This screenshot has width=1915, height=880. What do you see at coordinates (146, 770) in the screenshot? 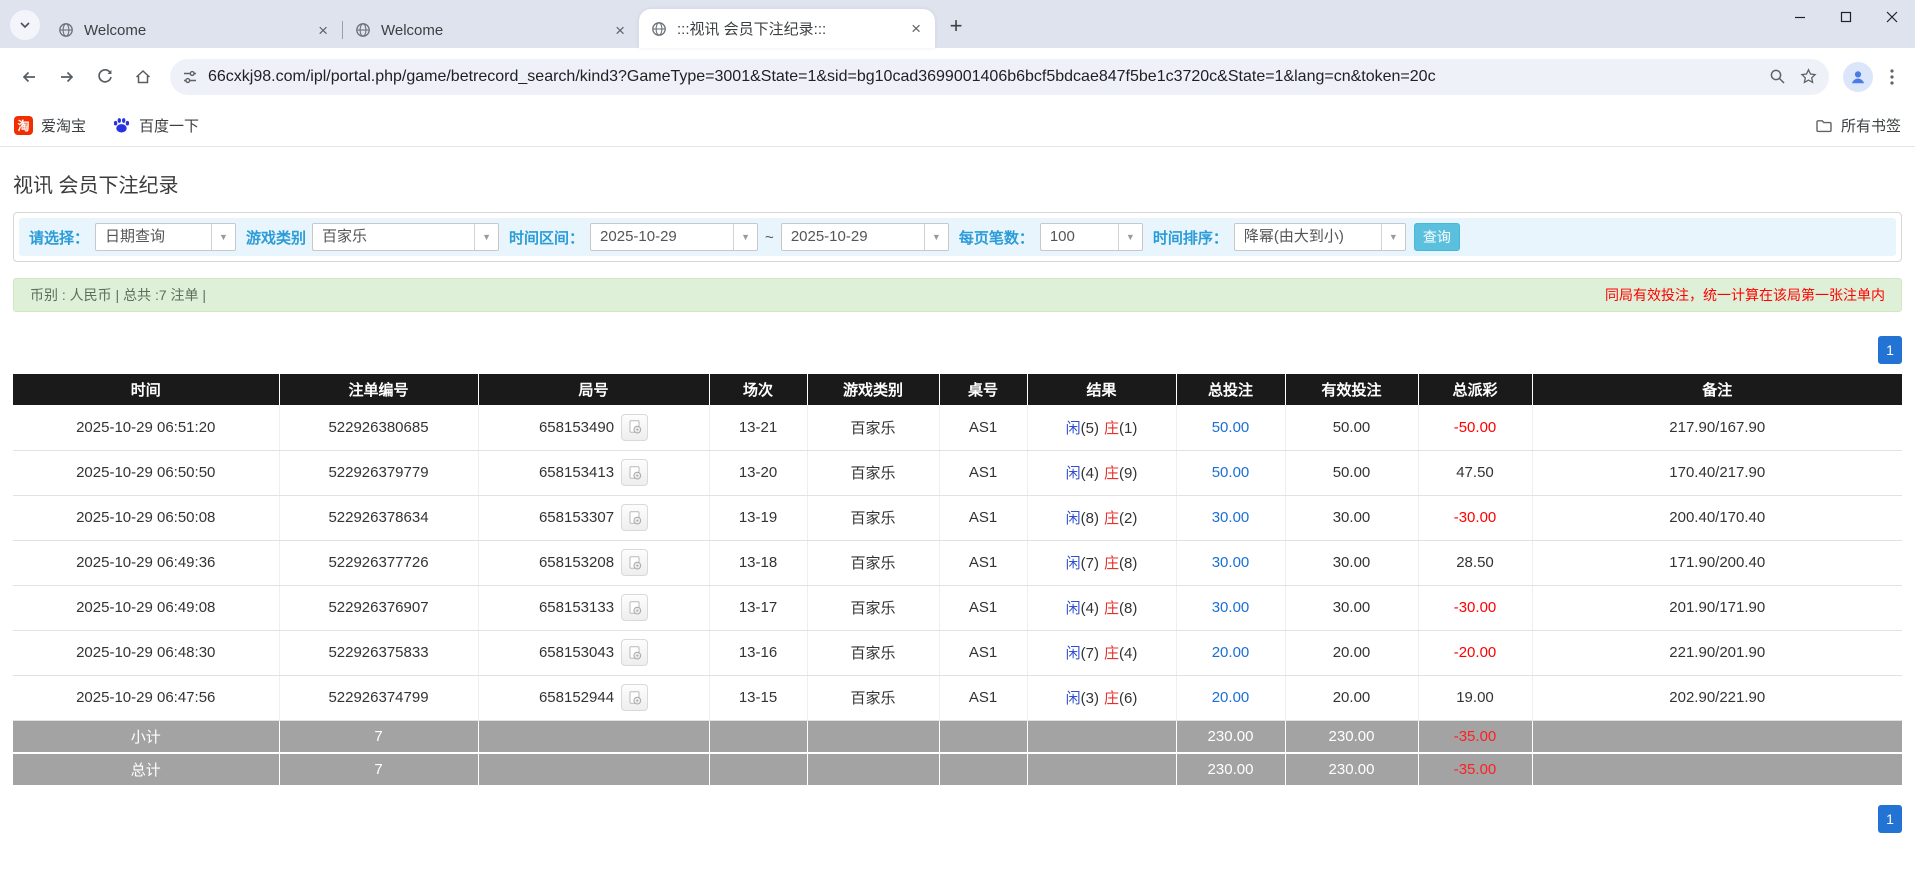
I see `total-label: 总计` at bounding box center [146, 770].